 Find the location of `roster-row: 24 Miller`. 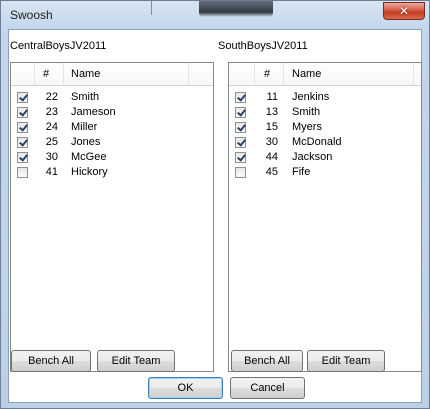

roster-row: 24 Miller is located at coordinates (112, 128).